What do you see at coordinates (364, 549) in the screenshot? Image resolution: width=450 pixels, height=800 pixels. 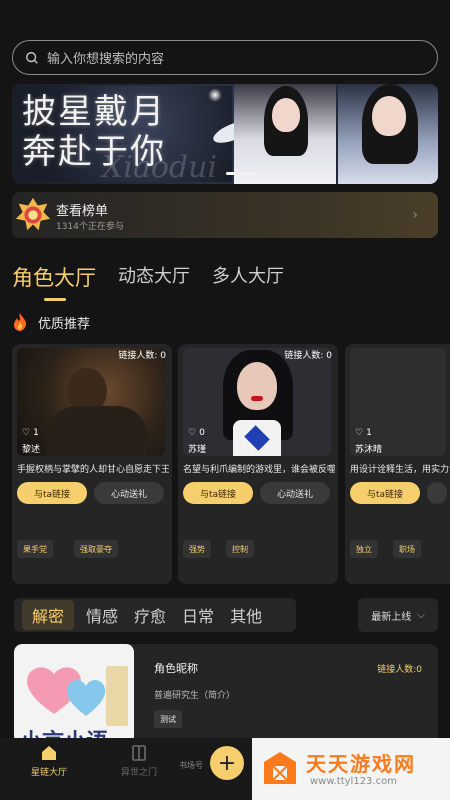 I see `role-tag: 独立` at bounding box center [364, 549].